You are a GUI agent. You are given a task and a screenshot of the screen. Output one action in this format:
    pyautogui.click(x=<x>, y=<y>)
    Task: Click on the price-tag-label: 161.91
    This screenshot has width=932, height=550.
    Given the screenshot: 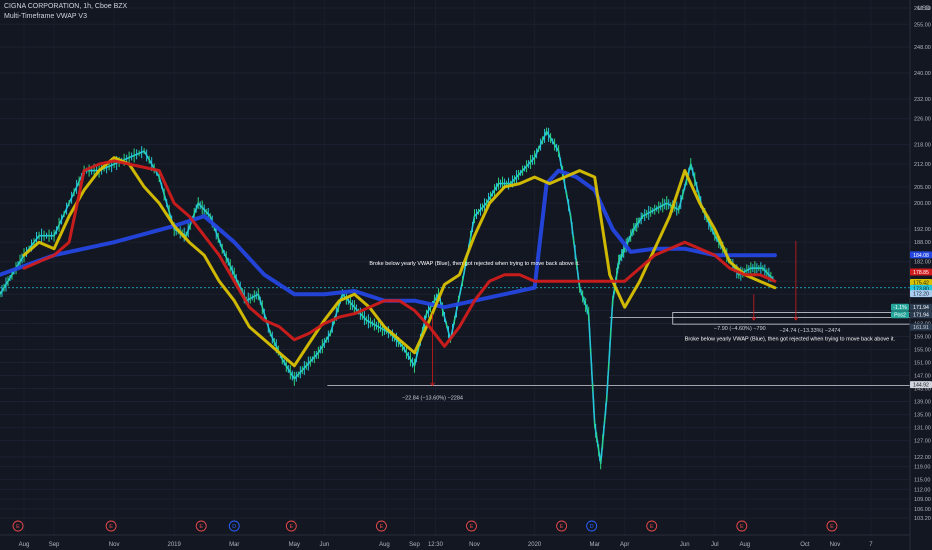 What is the action you would take?
    pyautogui.click(x=921, y=328)
    